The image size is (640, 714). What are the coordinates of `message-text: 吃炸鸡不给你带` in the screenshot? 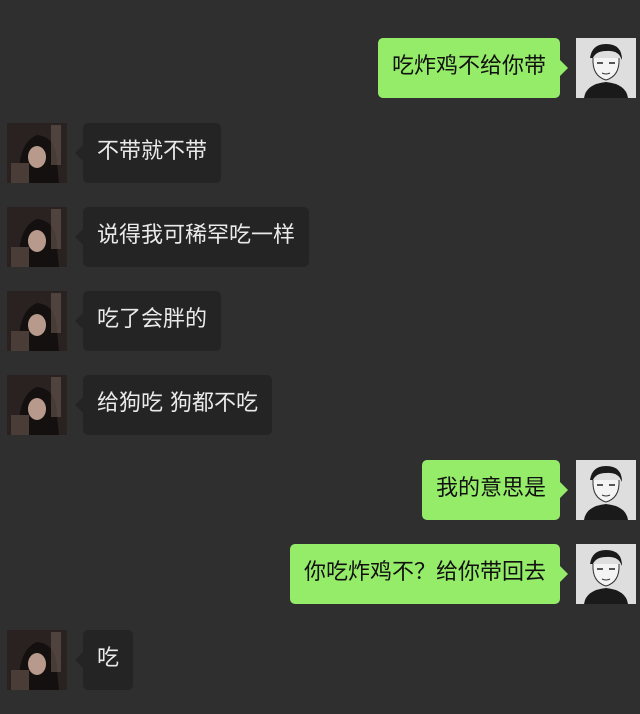 It's located at (468, 66).